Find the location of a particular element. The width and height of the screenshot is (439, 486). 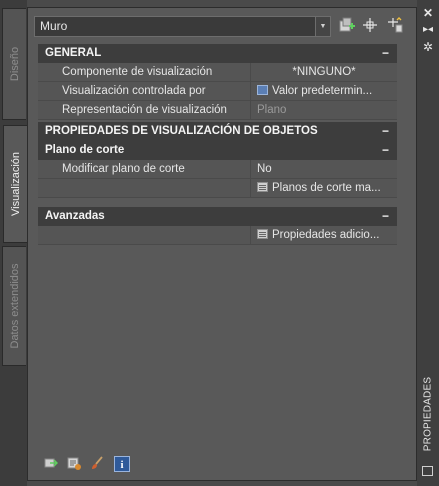

chevron-down-icon: ▼ is located at coordinates (322, 26).